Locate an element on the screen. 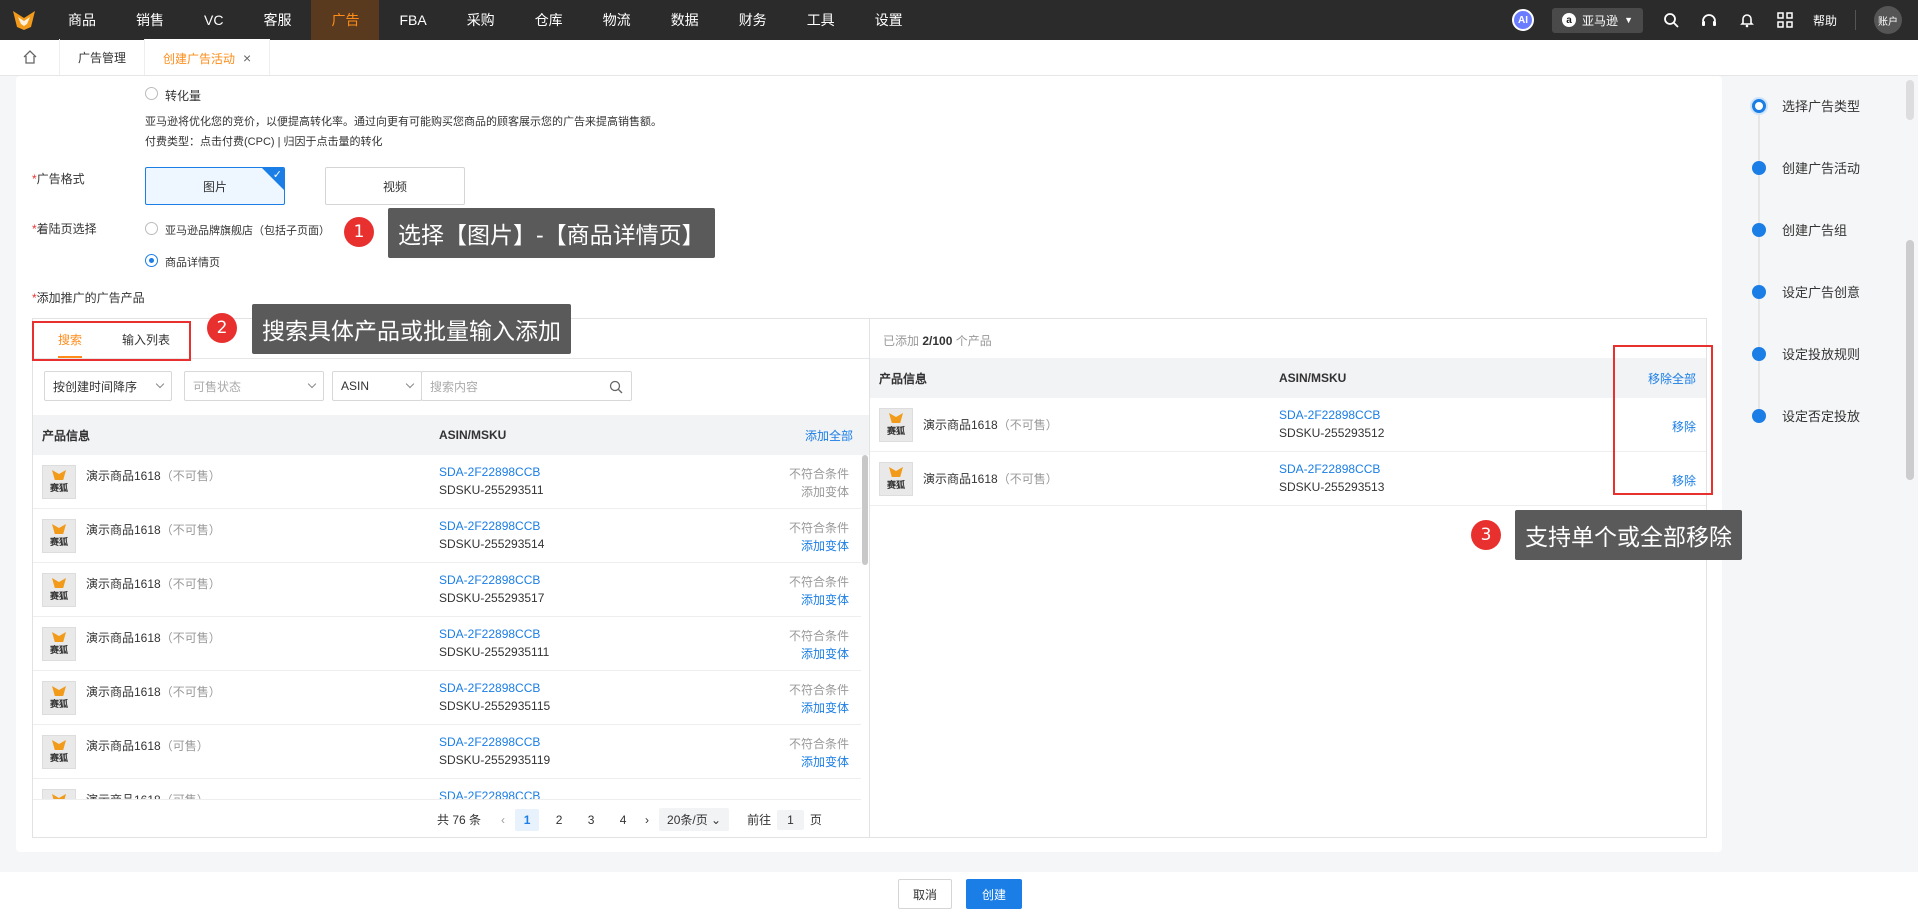 This screenshot has height=918, width=1918. cancel-button: 取消 is located at coordinates (925, 894).